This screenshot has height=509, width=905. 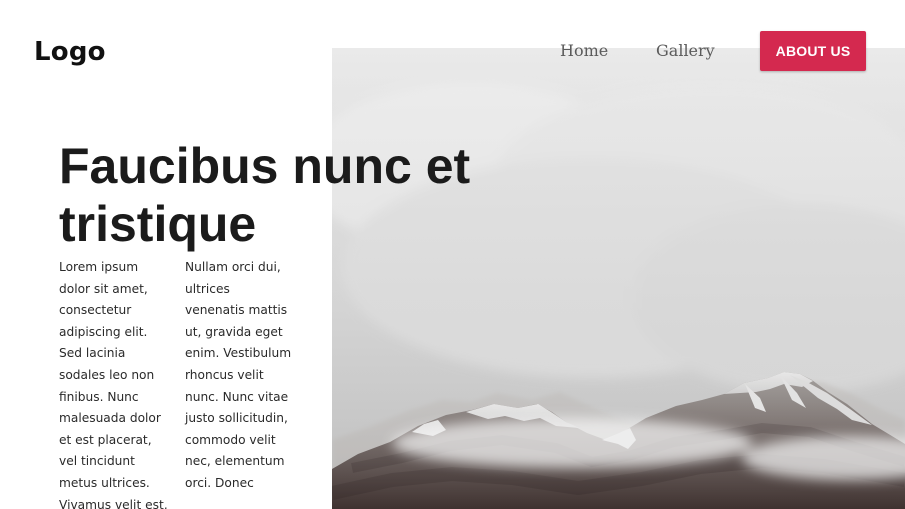 I want to click on nav-link-gallery: Gallery, so click(x=685, y=51).